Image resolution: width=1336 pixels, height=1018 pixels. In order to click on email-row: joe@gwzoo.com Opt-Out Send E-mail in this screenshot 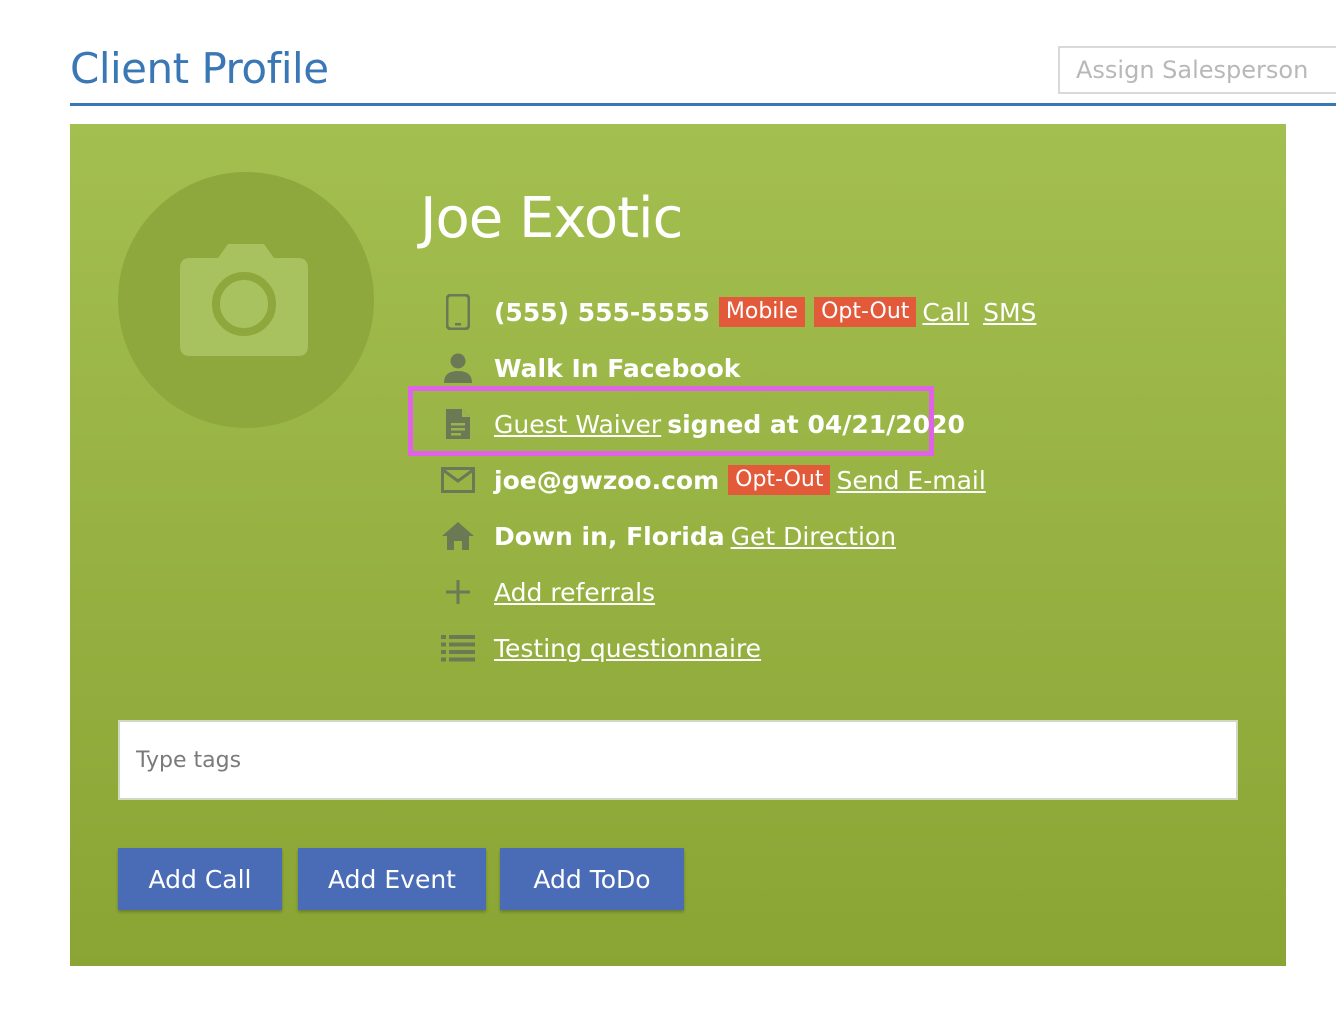, I will do `click(737, 480)`.